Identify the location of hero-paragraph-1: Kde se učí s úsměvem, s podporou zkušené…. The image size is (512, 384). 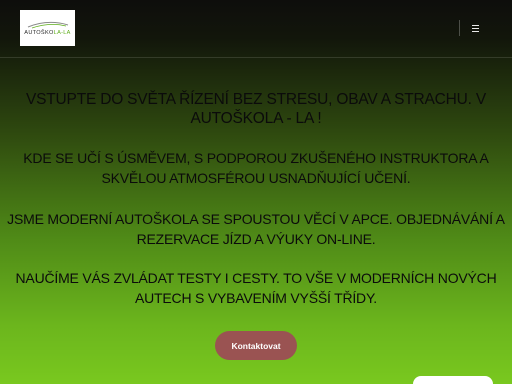
(256, 168).